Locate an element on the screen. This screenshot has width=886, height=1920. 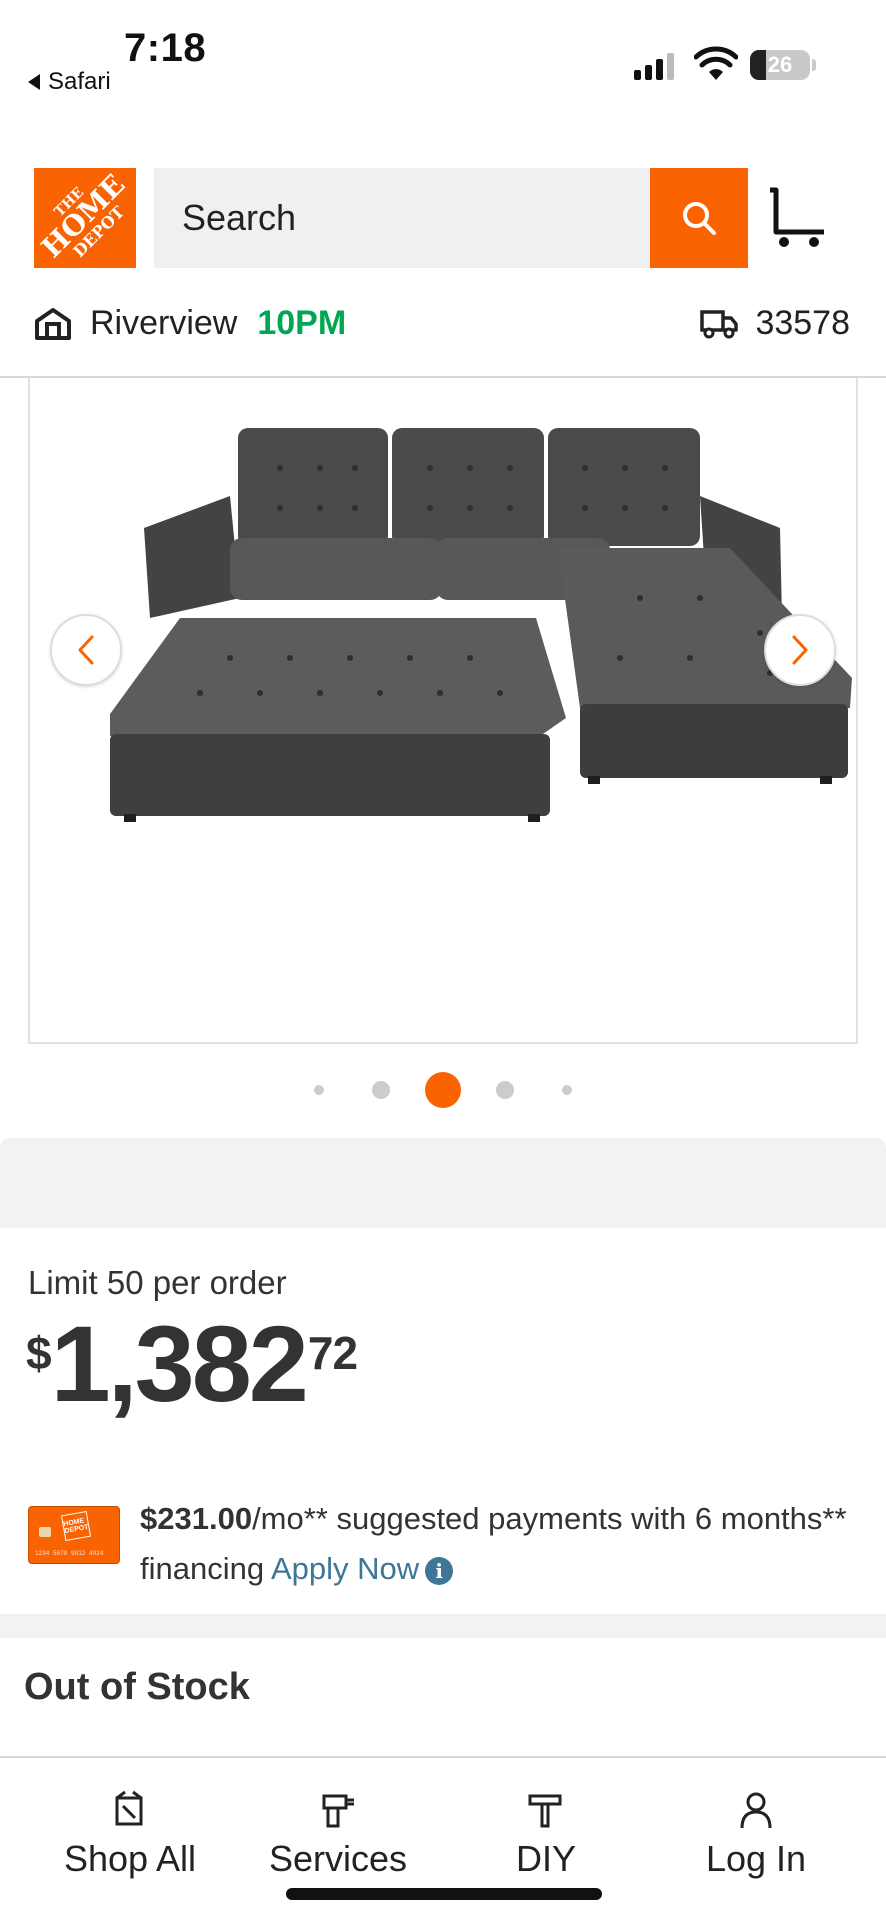
delivery-zip: 33578 is located at coordinates (774, 323).